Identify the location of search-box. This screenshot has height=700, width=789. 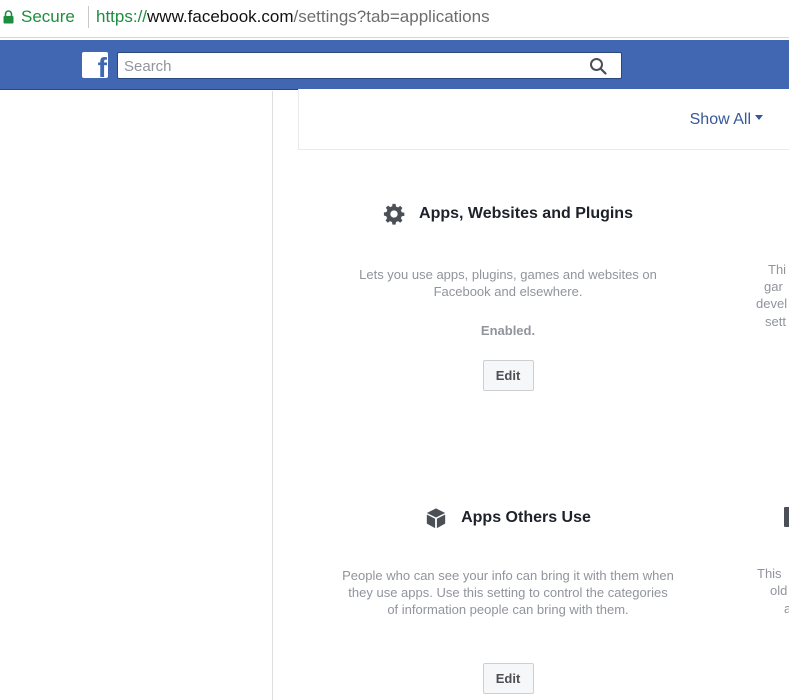
(369, 65).